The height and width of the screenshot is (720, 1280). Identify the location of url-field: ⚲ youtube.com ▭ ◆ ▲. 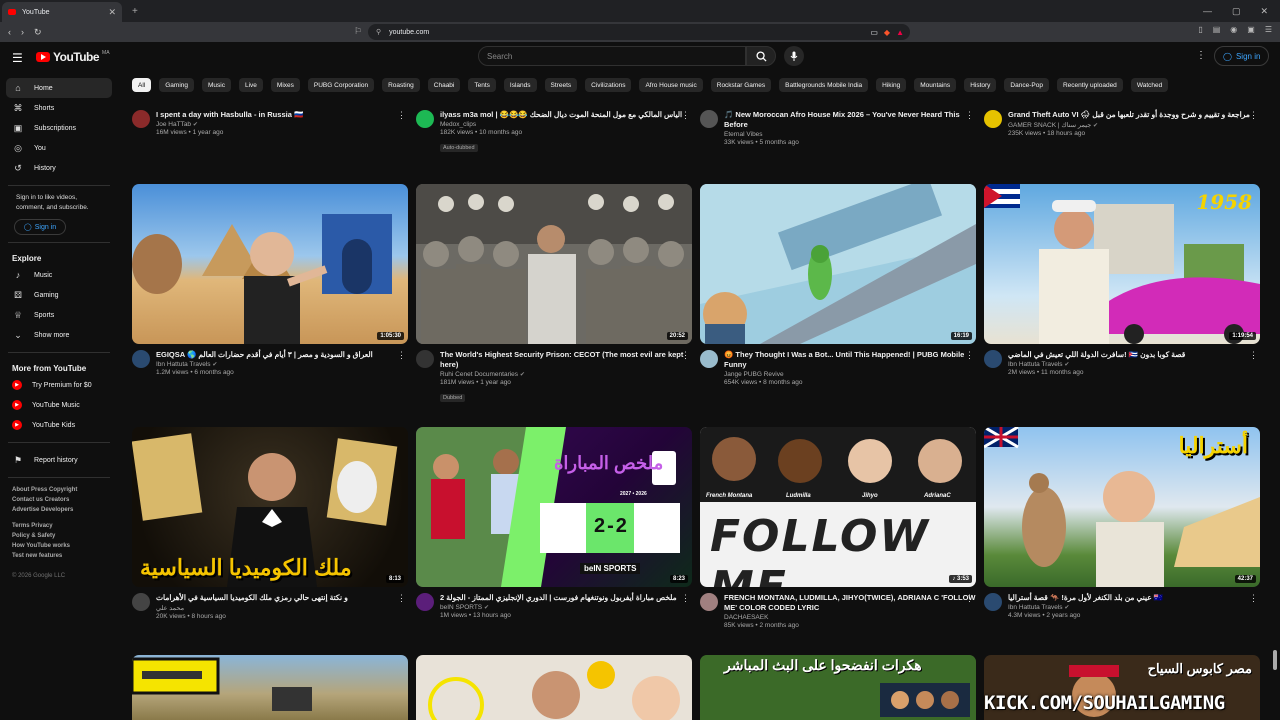
(639, 32).